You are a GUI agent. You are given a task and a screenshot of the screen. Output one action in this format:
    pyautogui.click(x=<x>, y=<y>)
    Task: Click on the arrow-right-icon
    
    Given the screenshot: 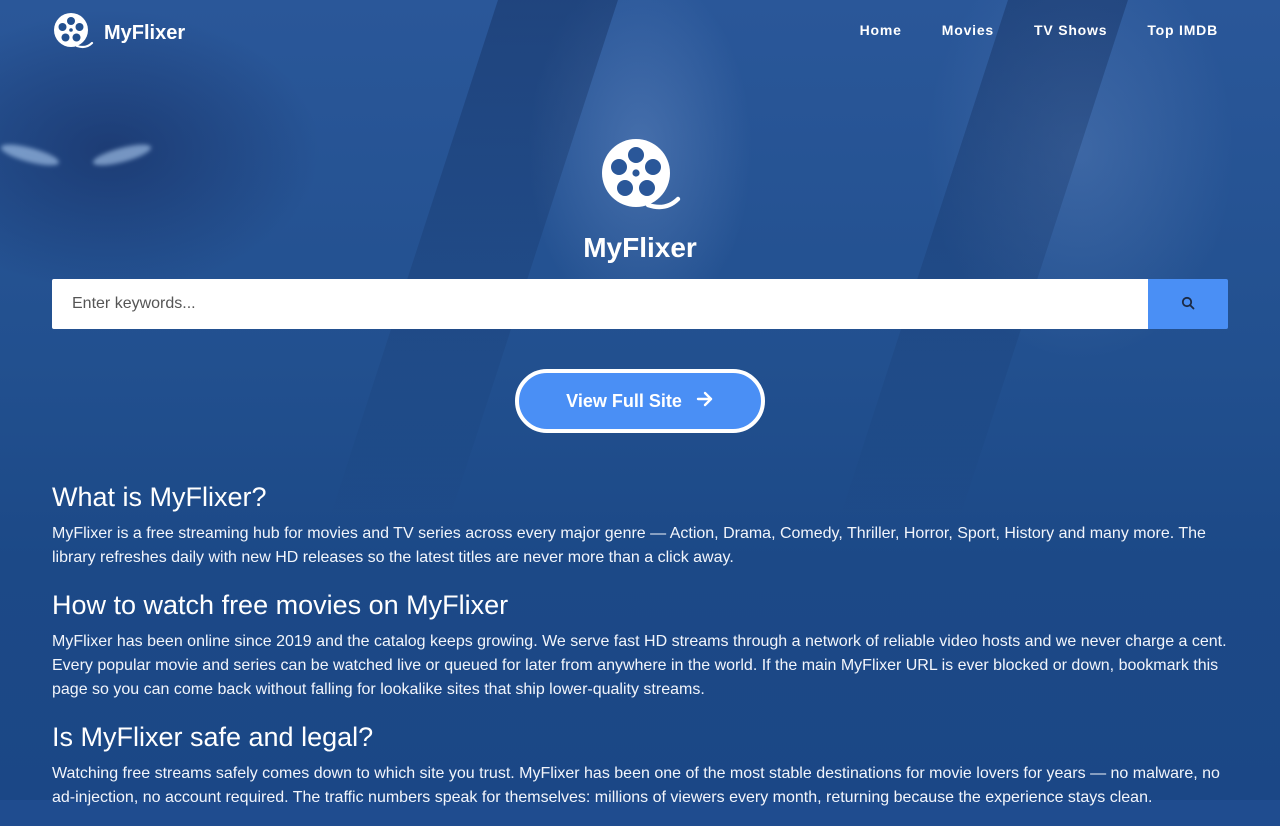 What is the action you would take?
    pyautogui.click(x=705, y=401)
    